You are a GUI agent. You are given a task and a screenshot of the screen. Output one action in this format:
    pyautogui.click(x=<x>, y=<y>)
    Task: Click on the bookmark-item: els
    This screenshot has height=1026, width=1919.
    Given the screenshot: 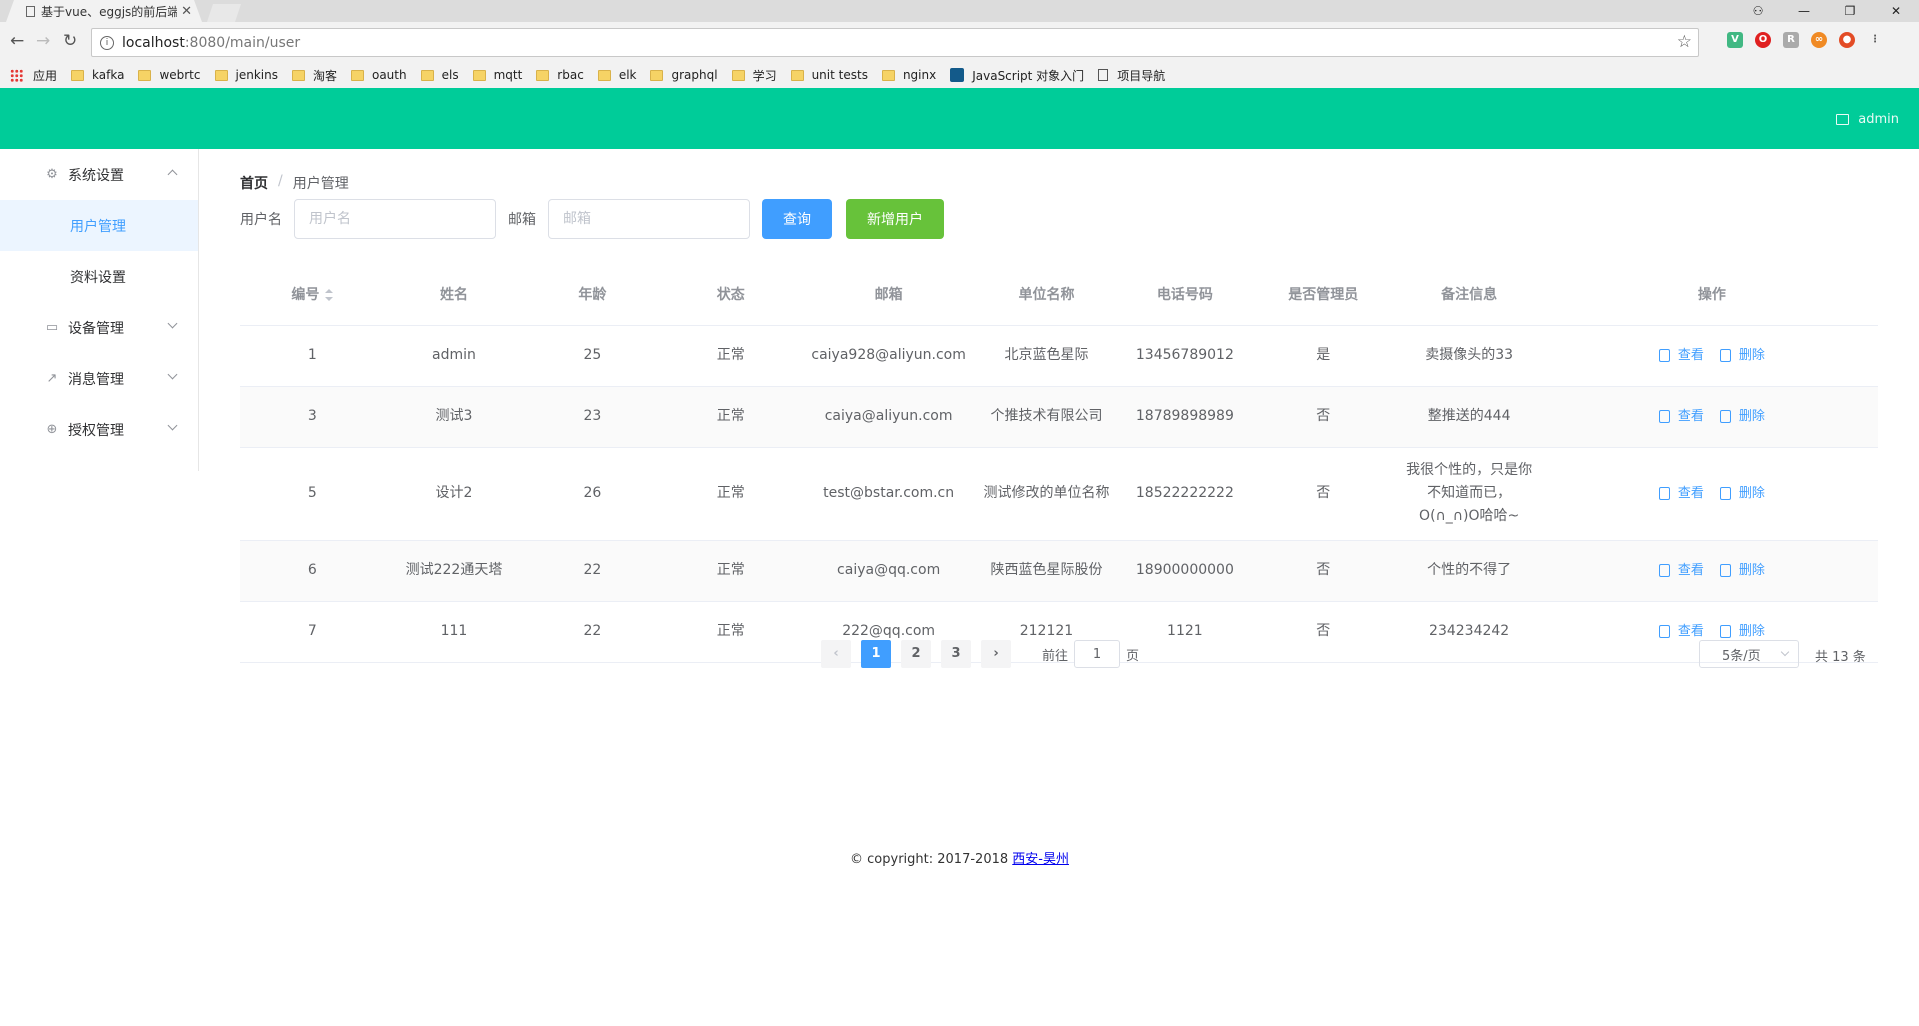 What is the action you would take?
    pyautogui.click(x=439, y=75)
    